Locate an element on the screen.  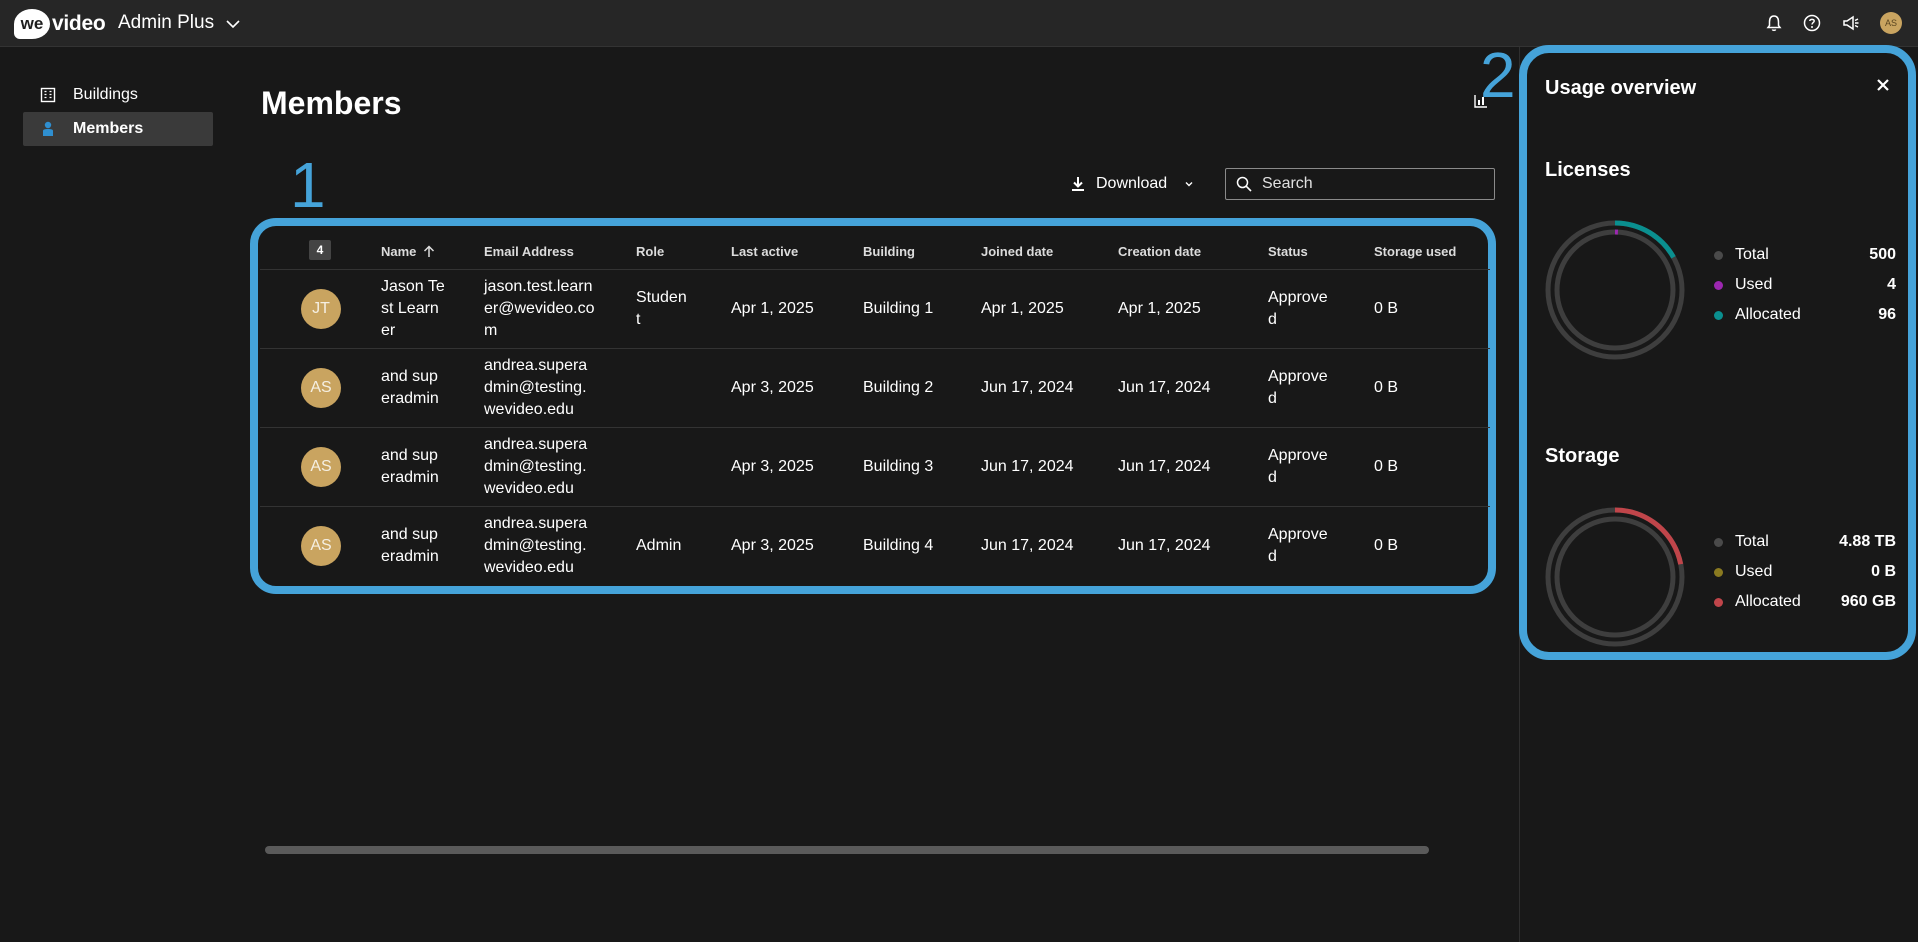
sidebar: Buildings Members is located at coordinates (118, 112).